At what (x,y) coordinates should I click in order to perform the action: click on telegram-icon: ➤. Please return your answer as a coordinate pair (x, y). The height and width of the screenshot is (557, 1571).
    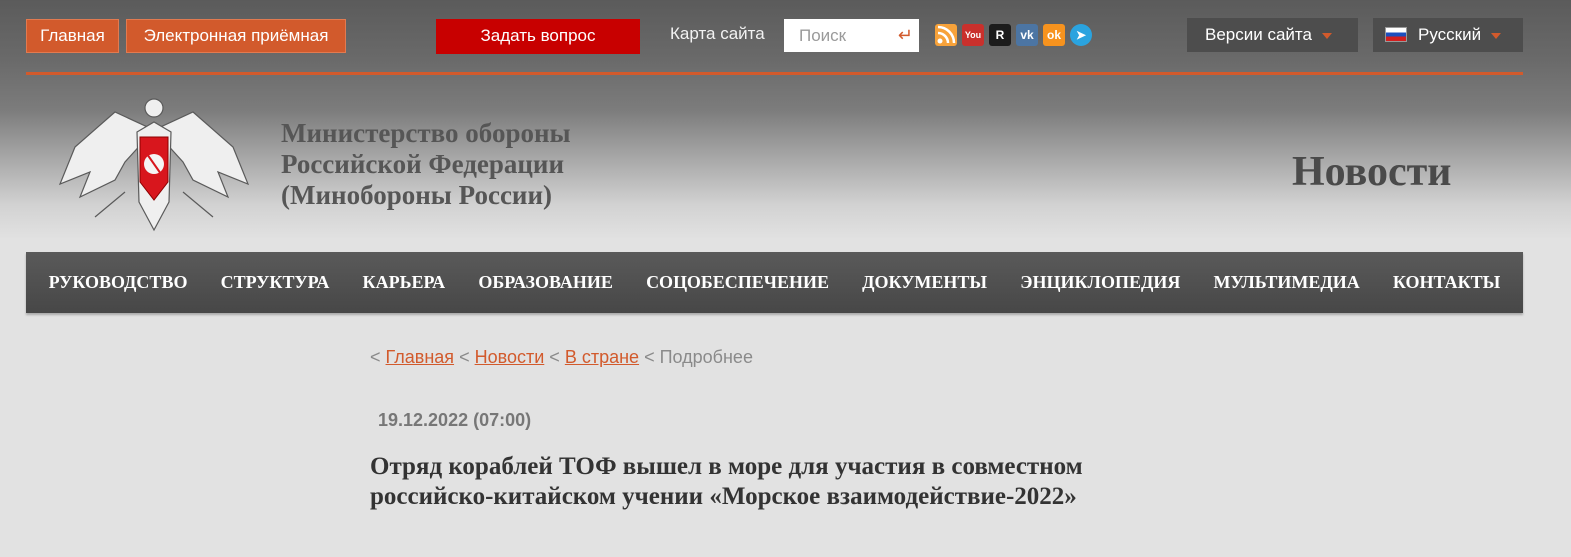
    Looking at the image, I should click on (1081, 35).